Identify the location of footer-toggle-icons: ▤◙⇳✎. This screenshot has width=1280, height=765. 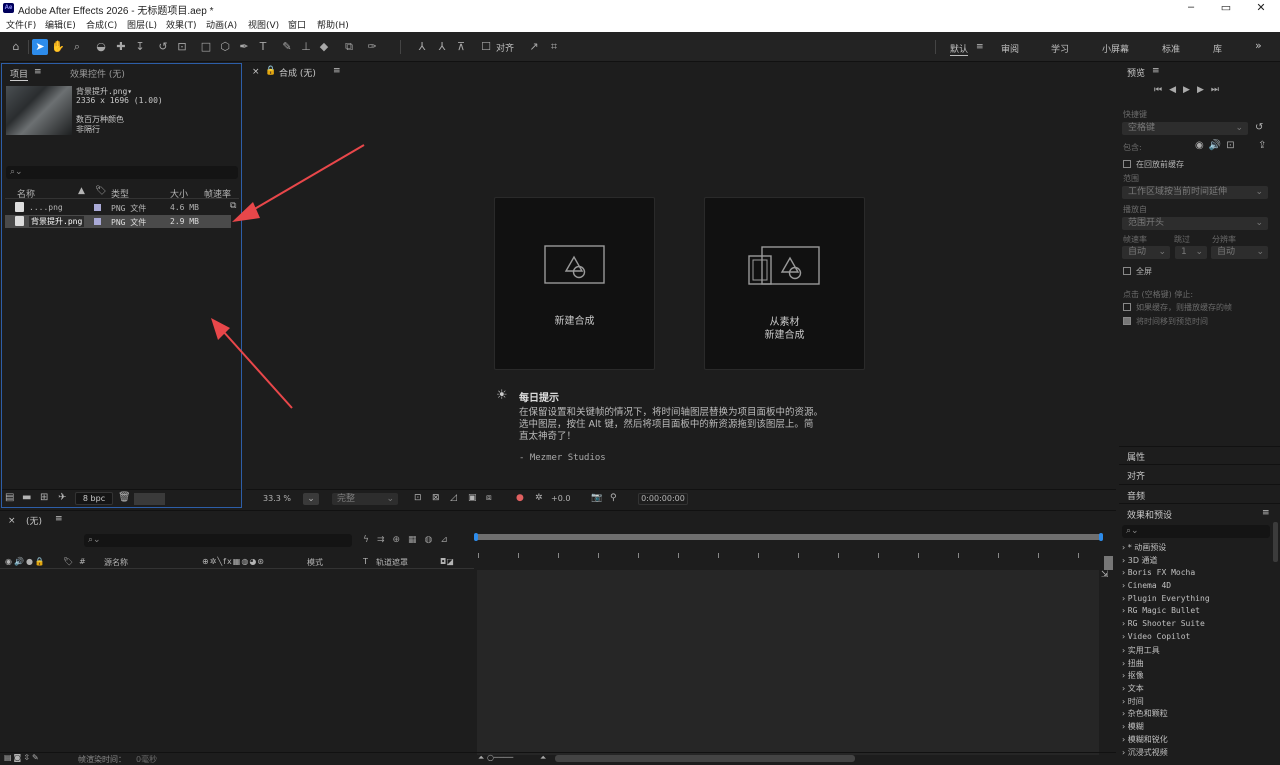
(22, 757).